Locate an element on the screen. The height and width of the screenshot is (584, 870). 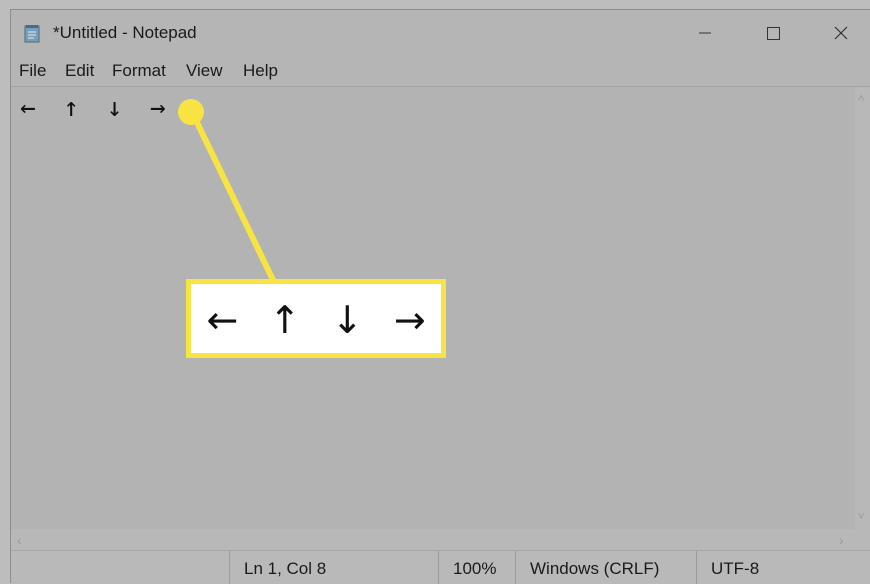
callout-right-arrow: → is located at coordinates (409, 320).